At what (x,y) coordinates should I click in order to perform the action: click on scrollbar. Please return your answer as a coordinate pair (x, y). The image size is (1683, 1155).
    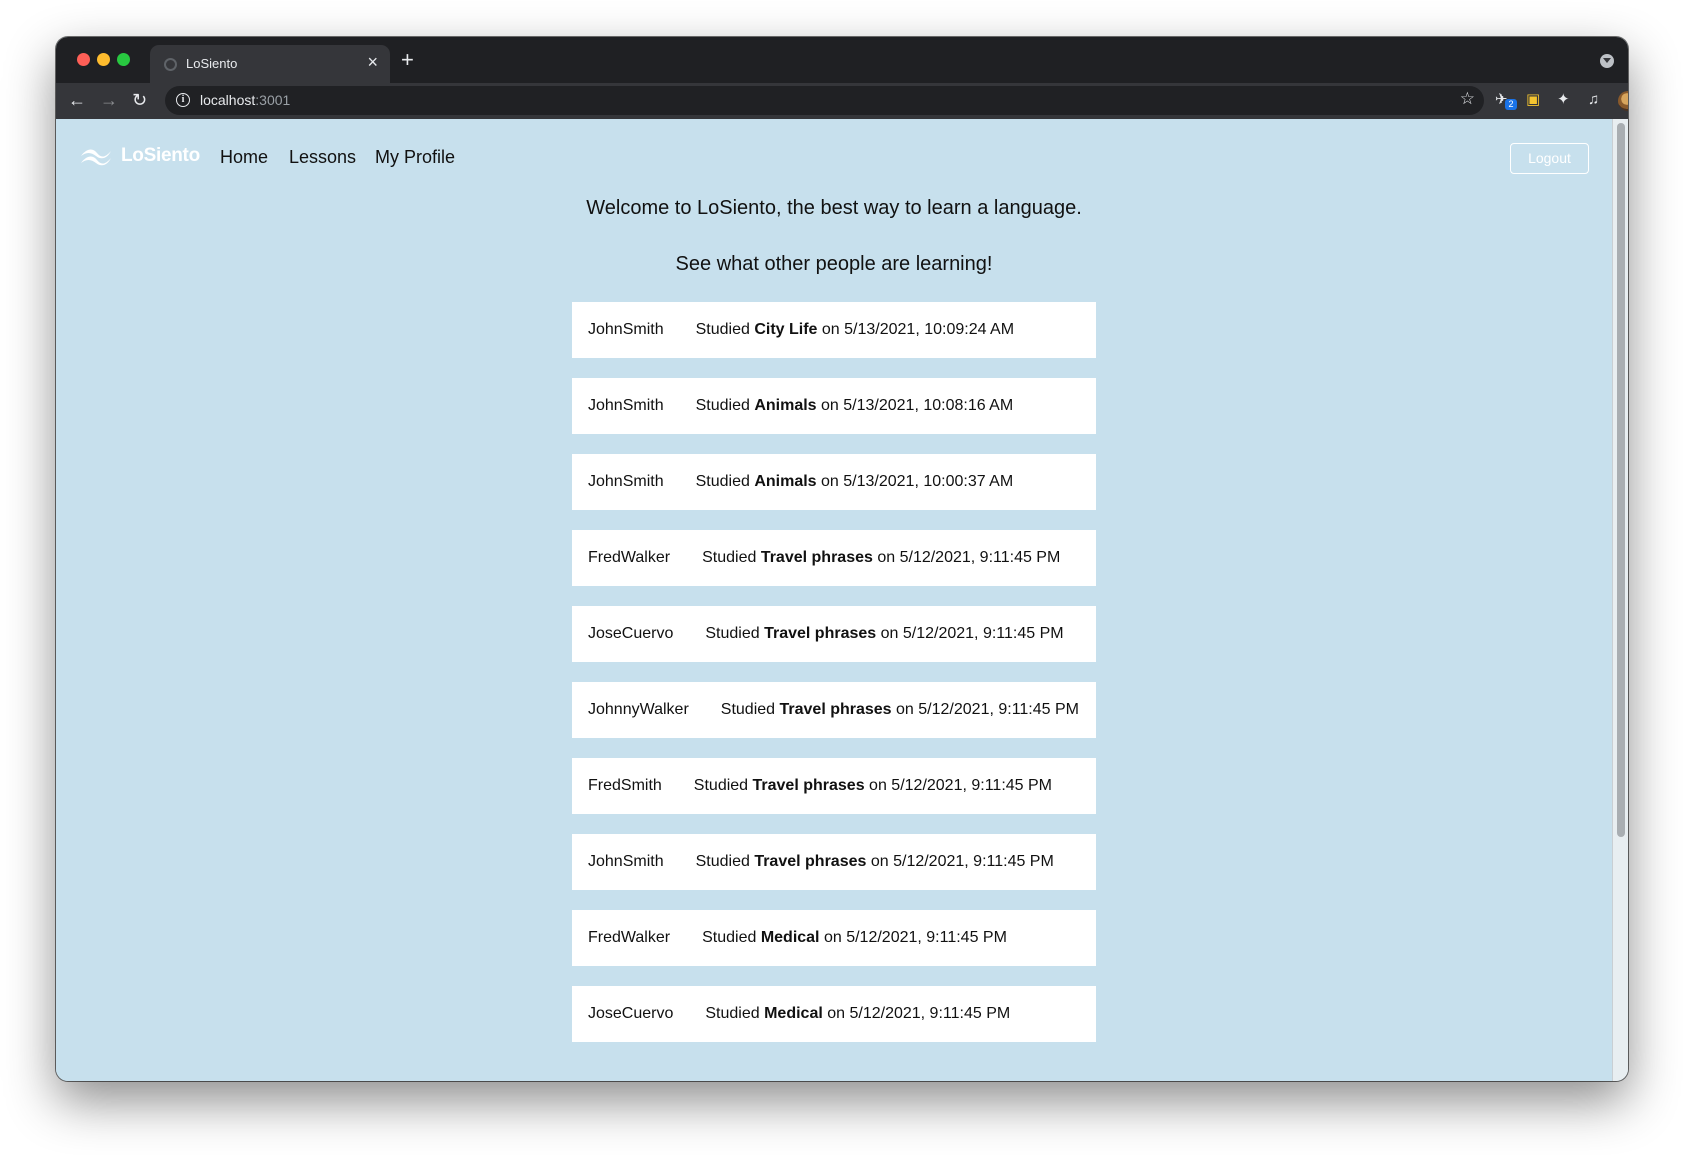
    Looking at the image, I should click on (1620, 600).